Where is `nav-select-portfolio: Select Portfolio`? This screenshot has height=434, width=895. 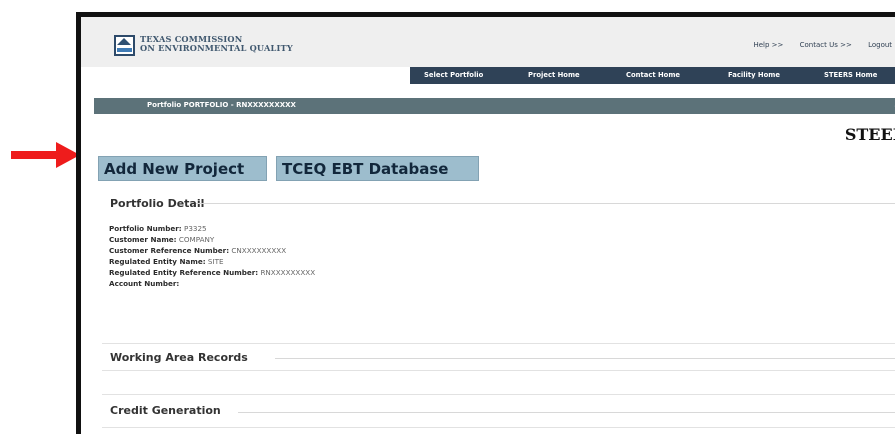
nav-select-portfolio: Select Portfolio is located at coordinates (453, 75).